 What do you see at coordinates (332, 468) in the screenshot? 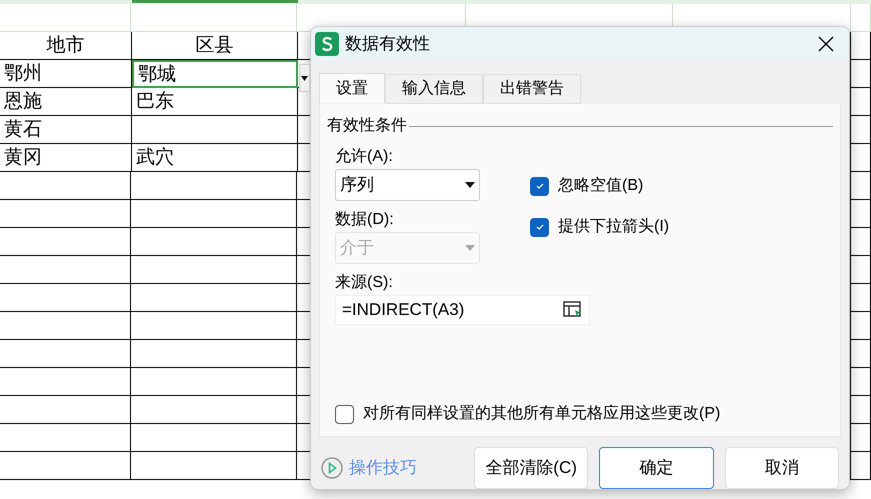
I see `play-icon` at bounding box center [332, 468].